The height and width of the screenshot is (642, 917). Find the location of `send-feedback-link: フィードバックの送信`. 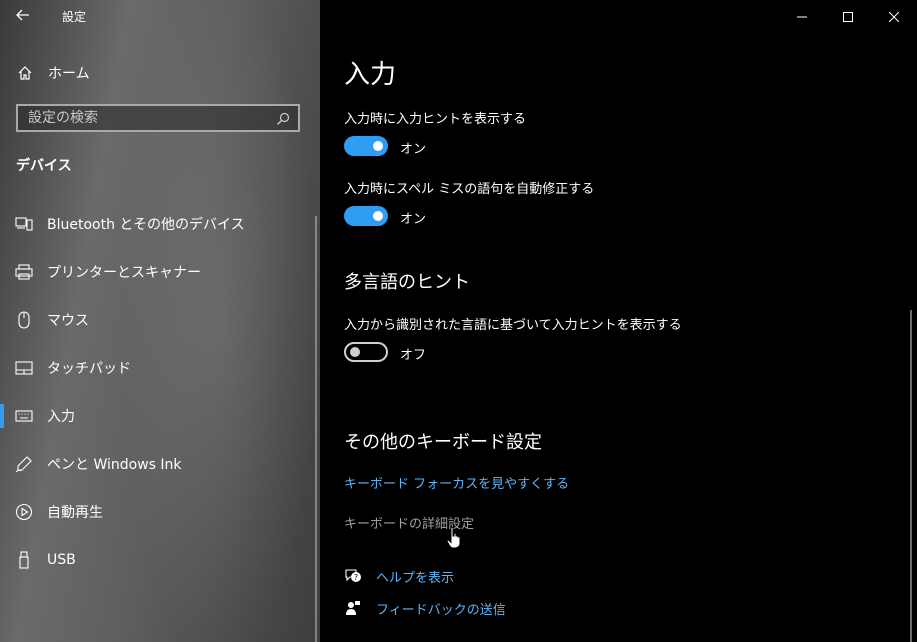

send-feedback-link: フィードバックの送信 is located at coordinates (425, 608).